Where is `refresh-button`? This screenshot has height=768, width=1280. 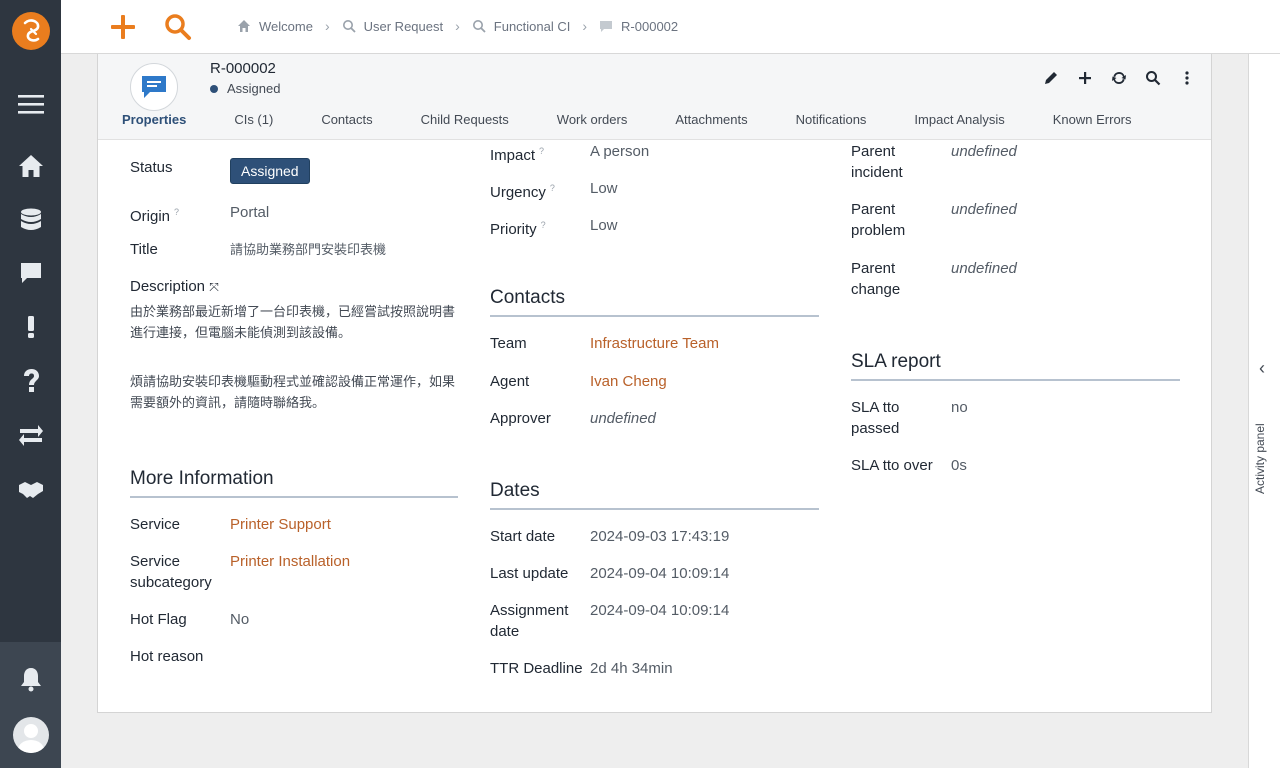 refresh-button is located at coordinates (1119, 78).